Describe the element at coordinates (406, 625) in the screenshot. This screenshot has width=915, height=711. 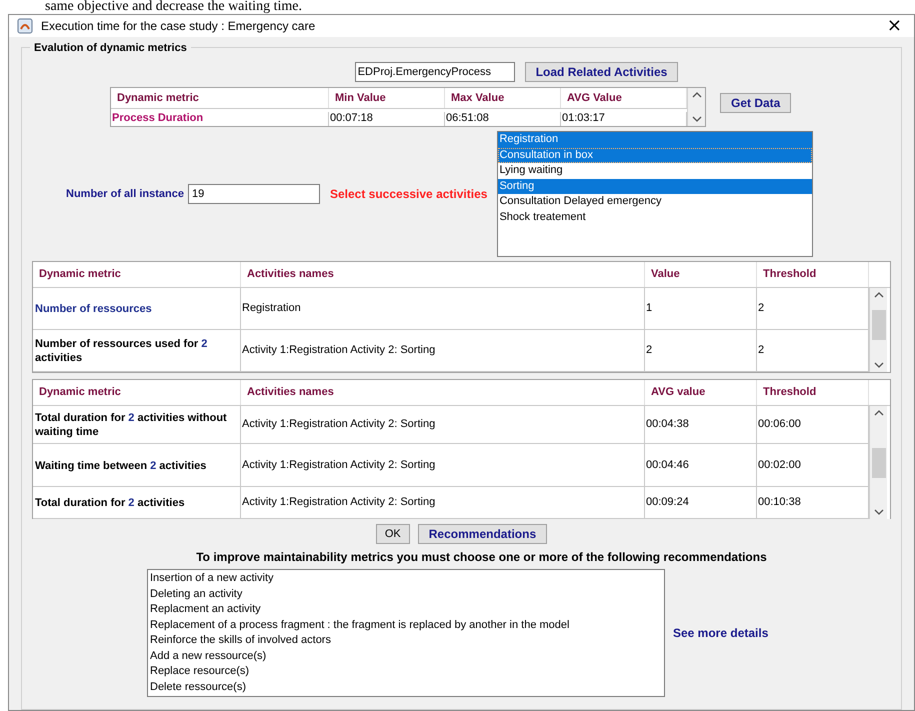
I see `list-item: Replacement of a process fragment : the fragment is replaced by another in the model` at that location.